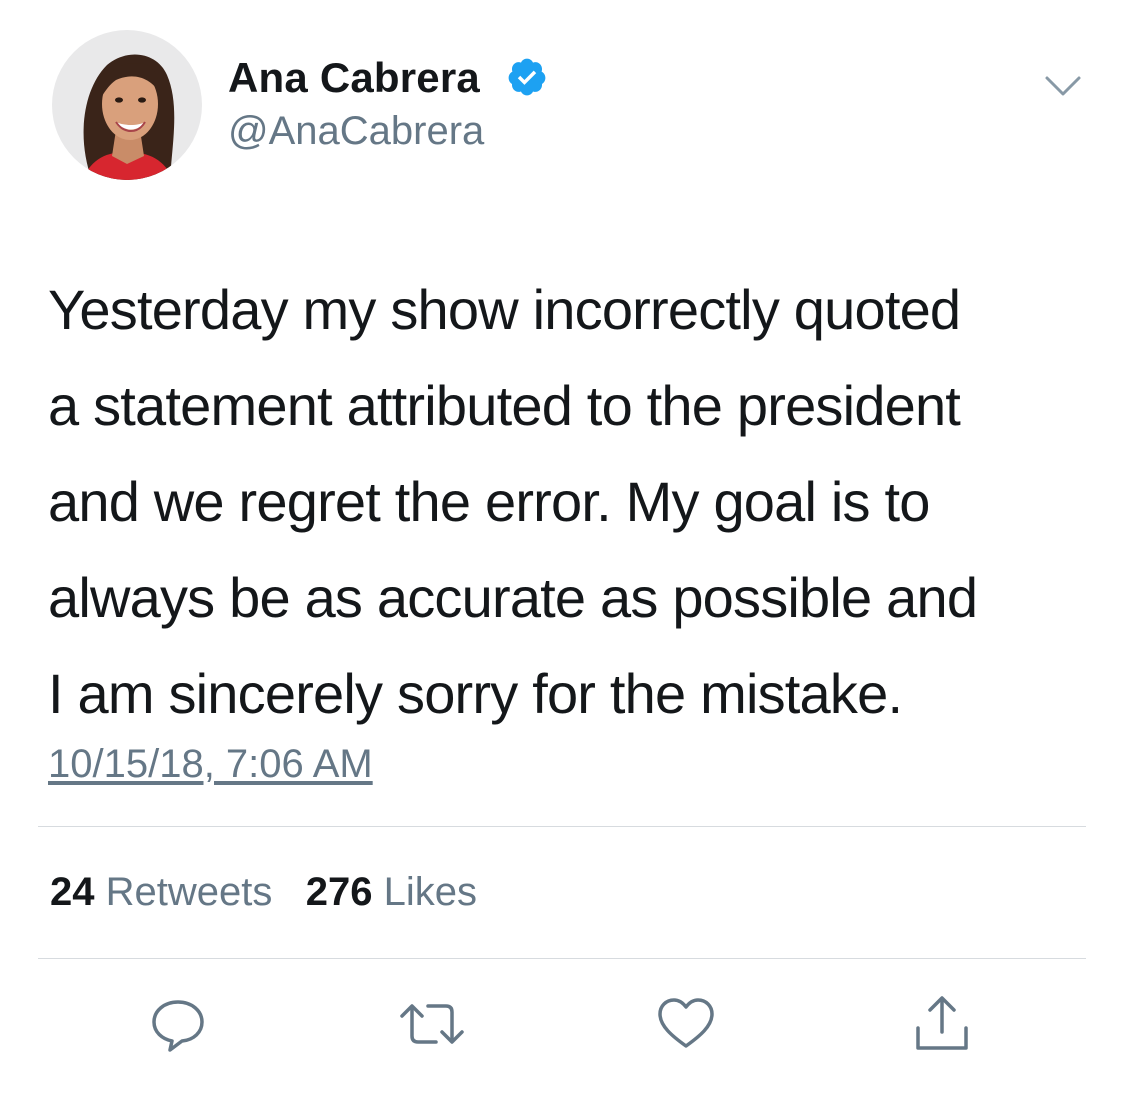 The height and width of the screenshot is (1113, 1125). I want to click on likes-stat: 276 Likes, so click(391, 892).